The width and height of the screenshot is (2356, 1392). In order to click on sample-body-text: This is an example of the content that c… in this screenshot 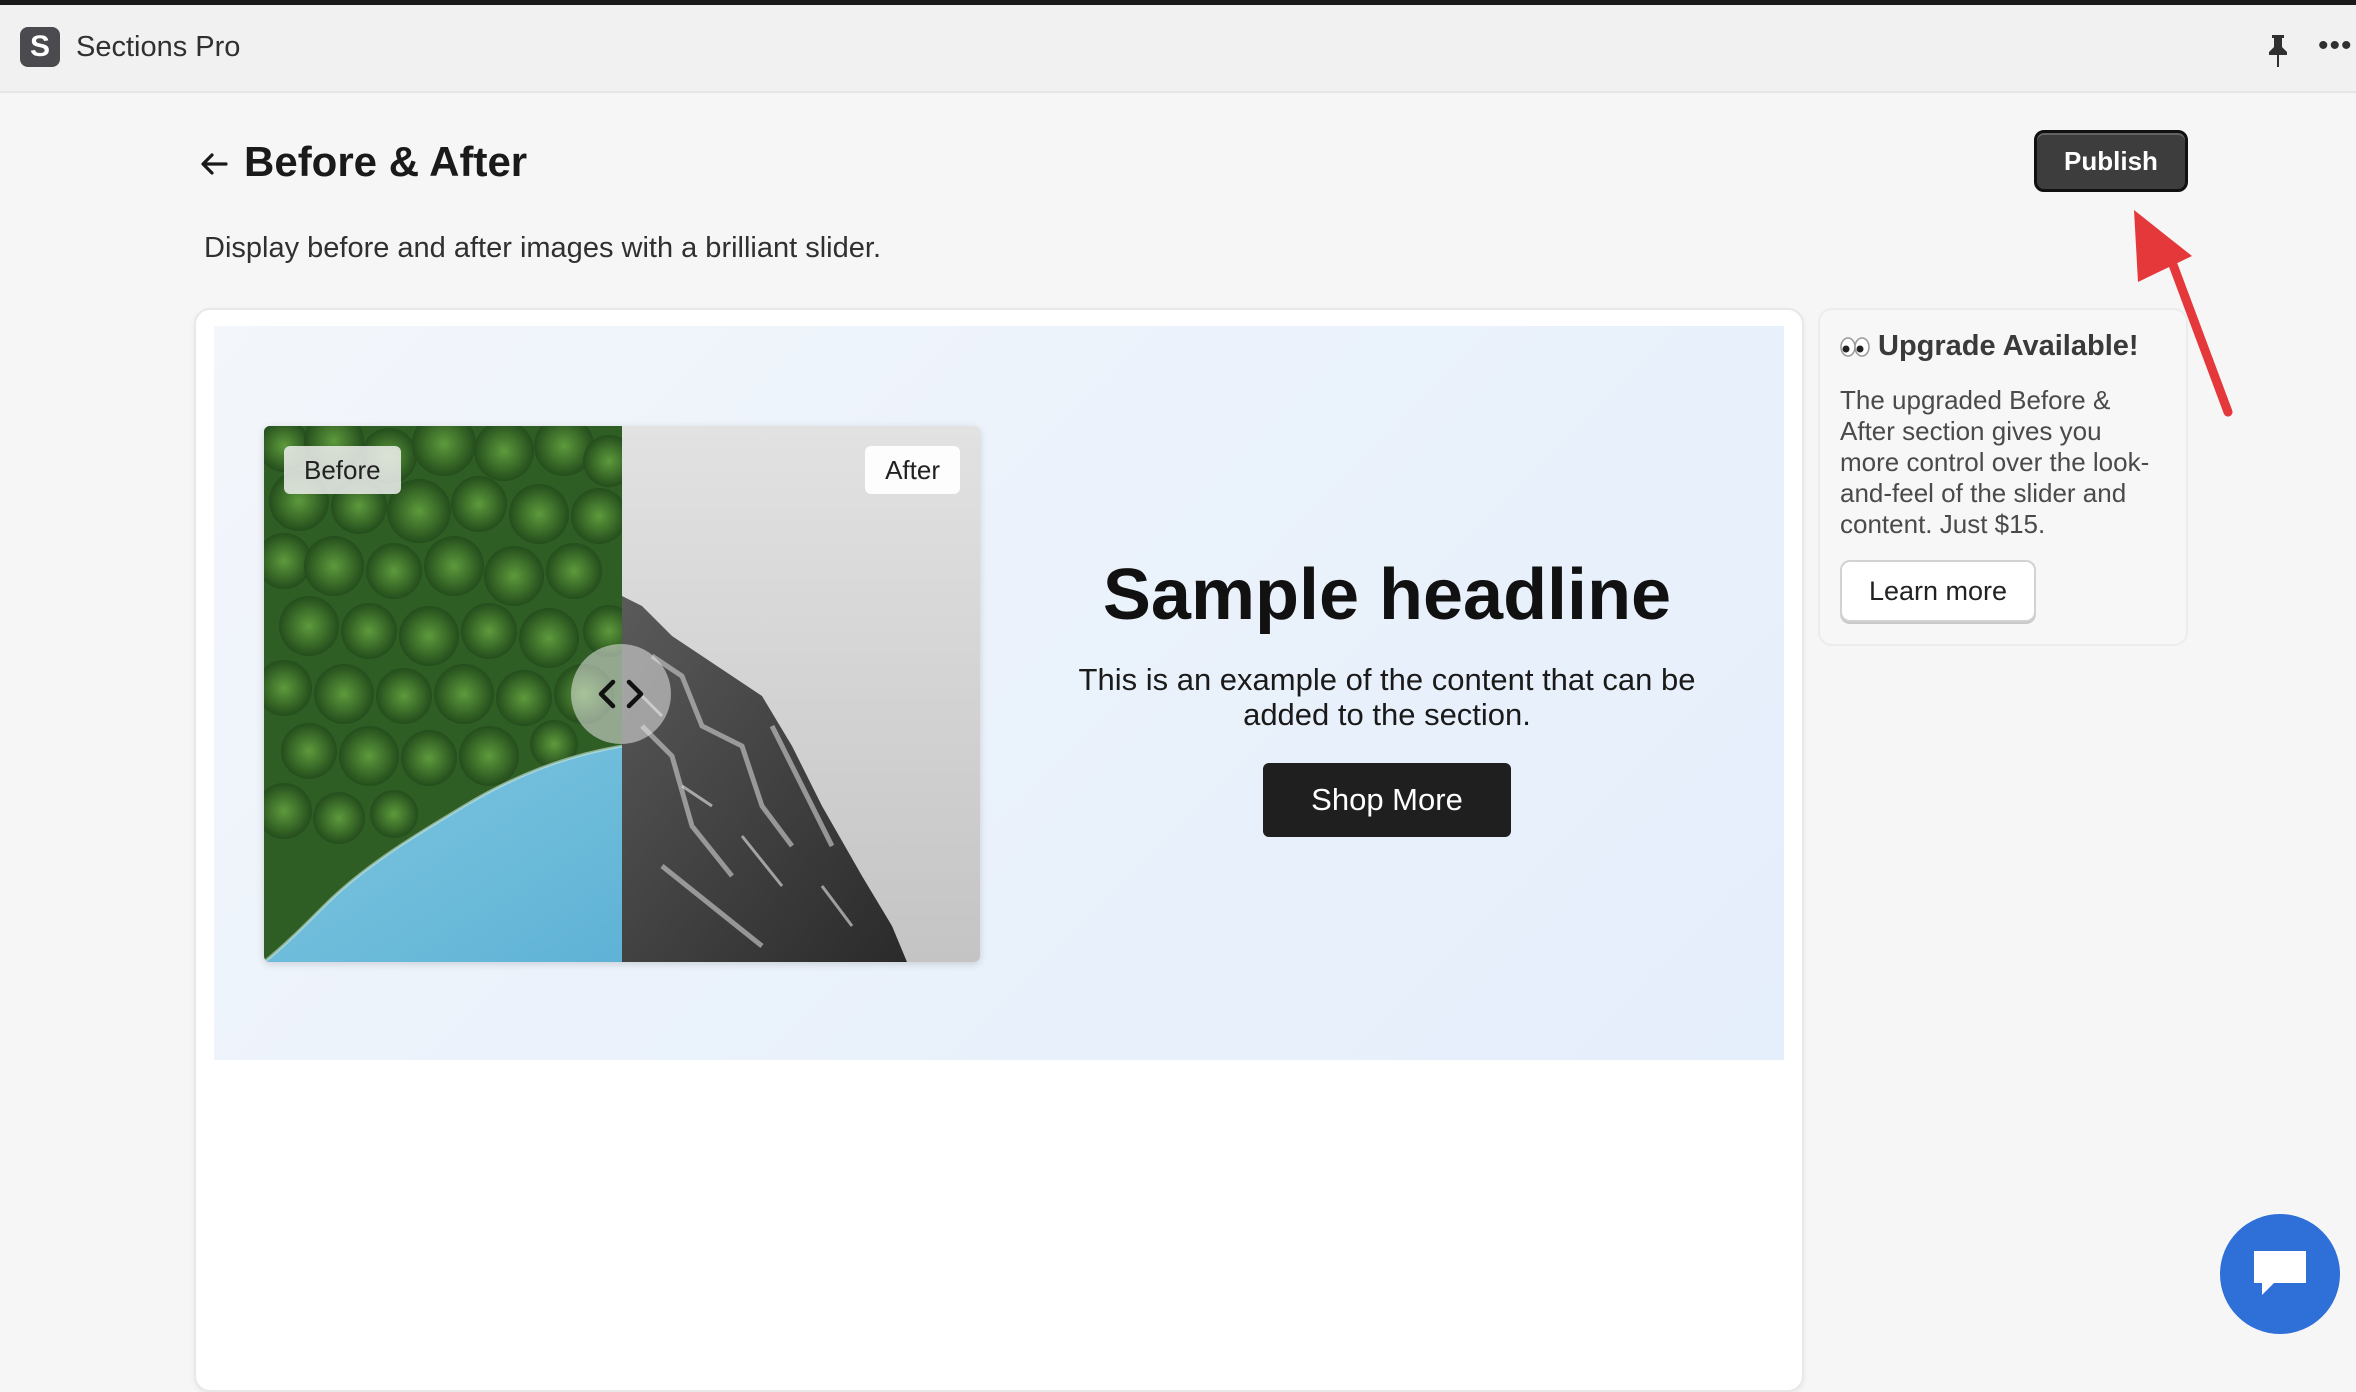, I will do `click(1387, 697)`.